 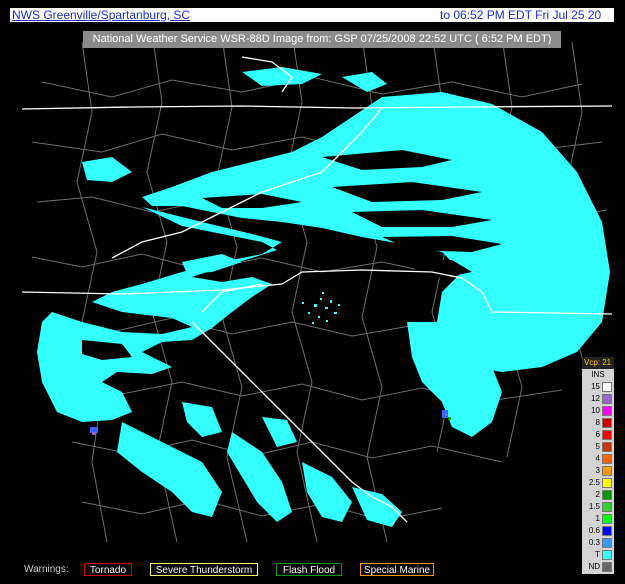 What do you see at coordinates (101, 15) in the screenshot?
I see `office-link: NWS Greenville/Spartanburg, SC` at bounding box center [101, 15].